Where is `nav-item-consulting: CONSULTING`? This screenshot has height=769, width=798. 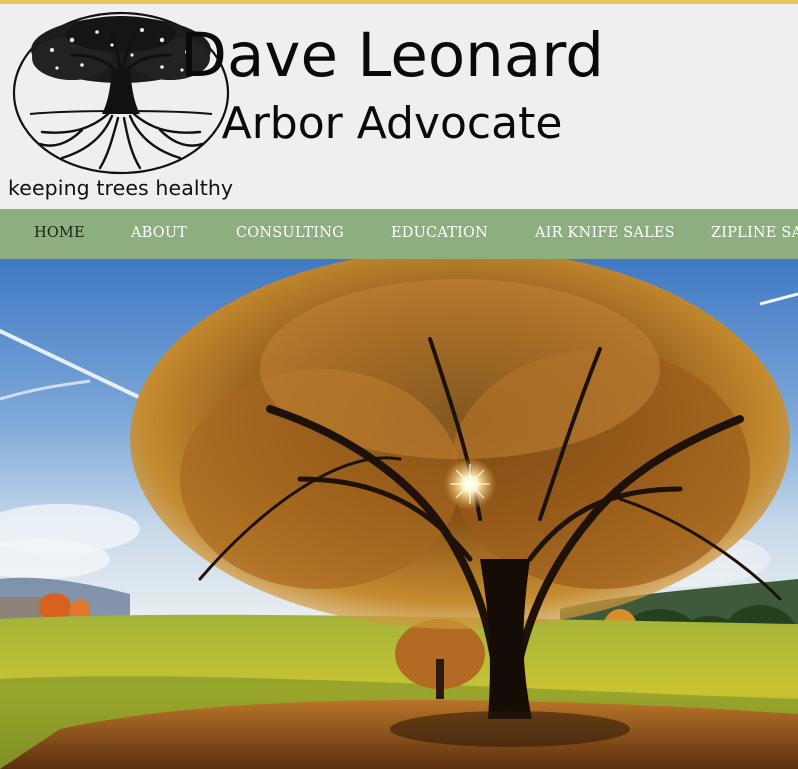
nav-item-consulting: CONSULTING is located at coordinates (290, 233).